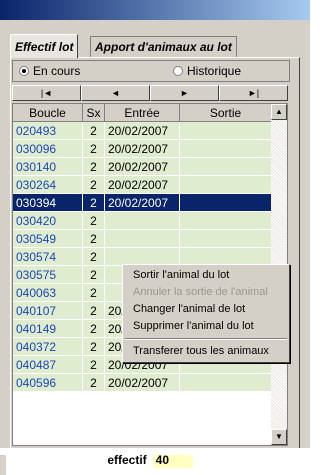 The height and width of the screenshot is (475, 320). I want to click on cell-boucle: 040063, so click(48, 293).